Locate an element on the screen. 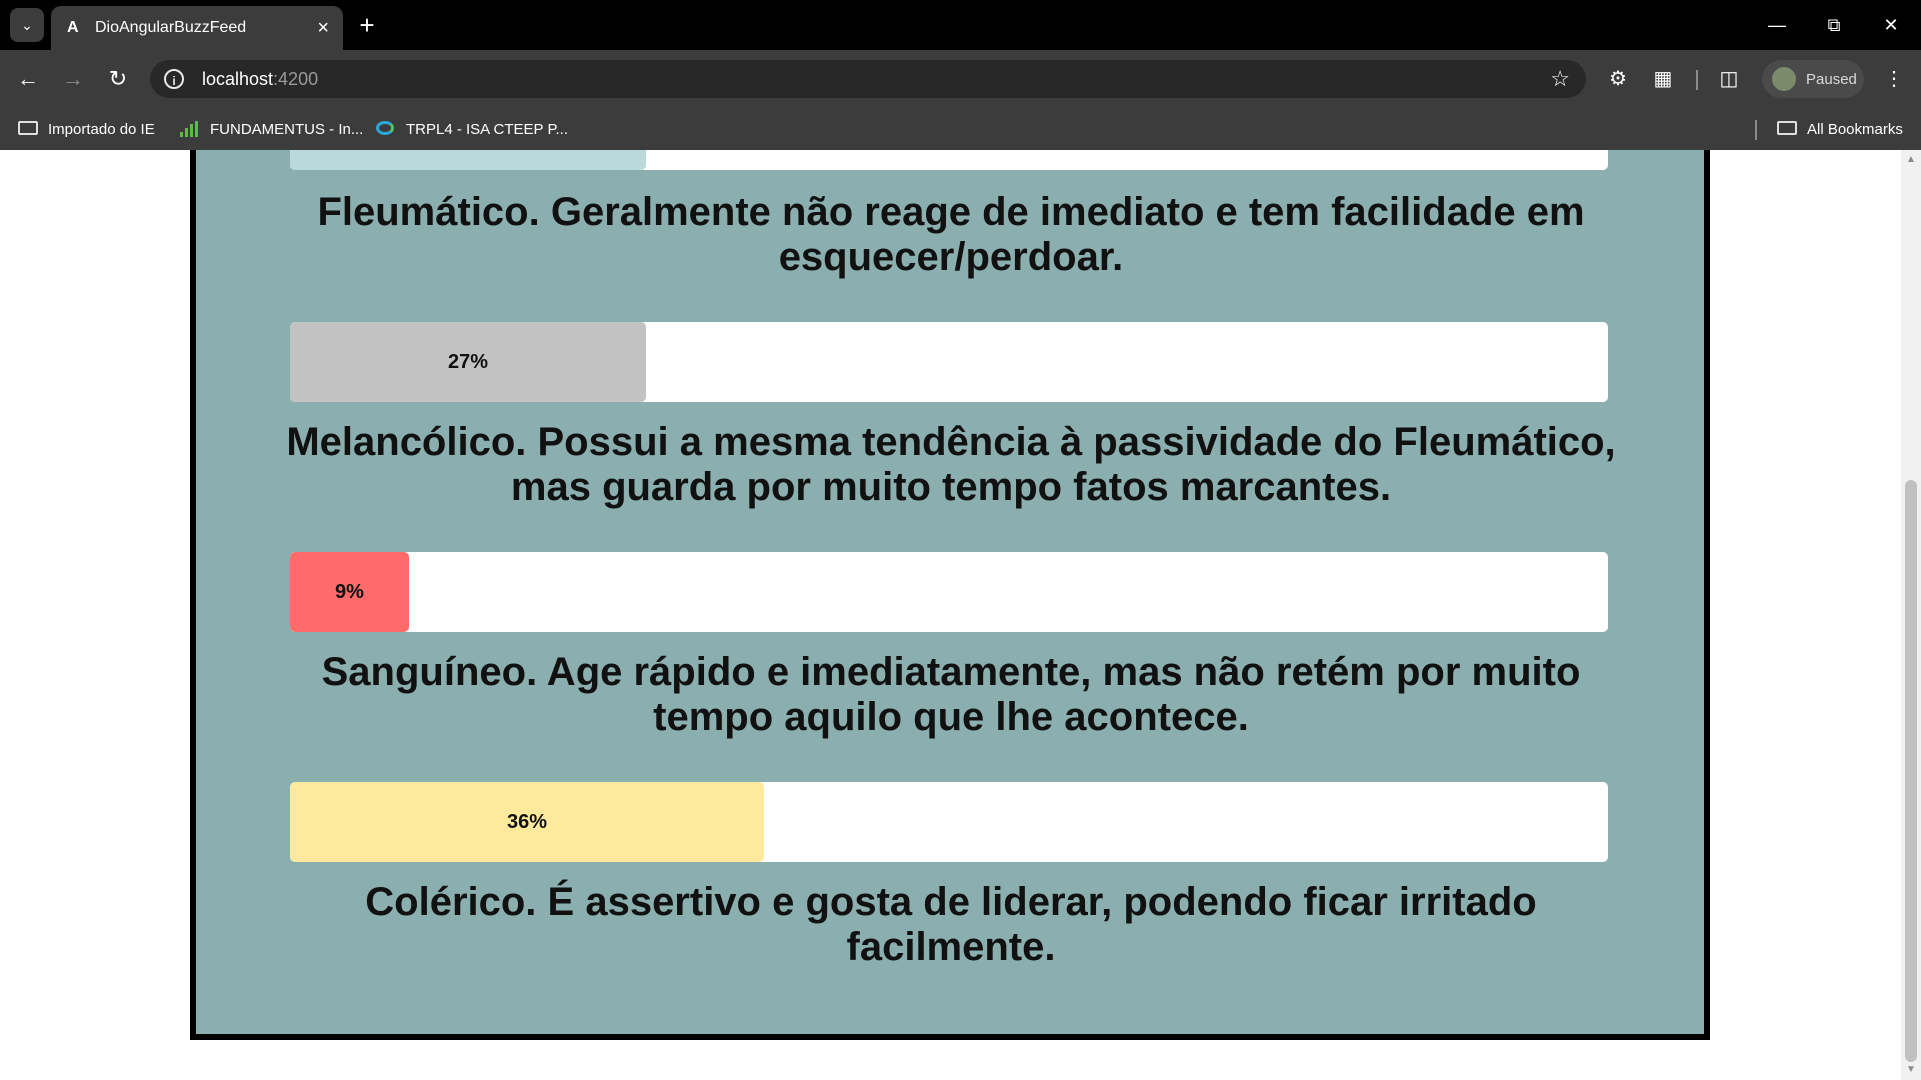 The width and height of the screenshot is (1921, 1080). tab-search-button: ⌄ is located at coordinates (27, 25).